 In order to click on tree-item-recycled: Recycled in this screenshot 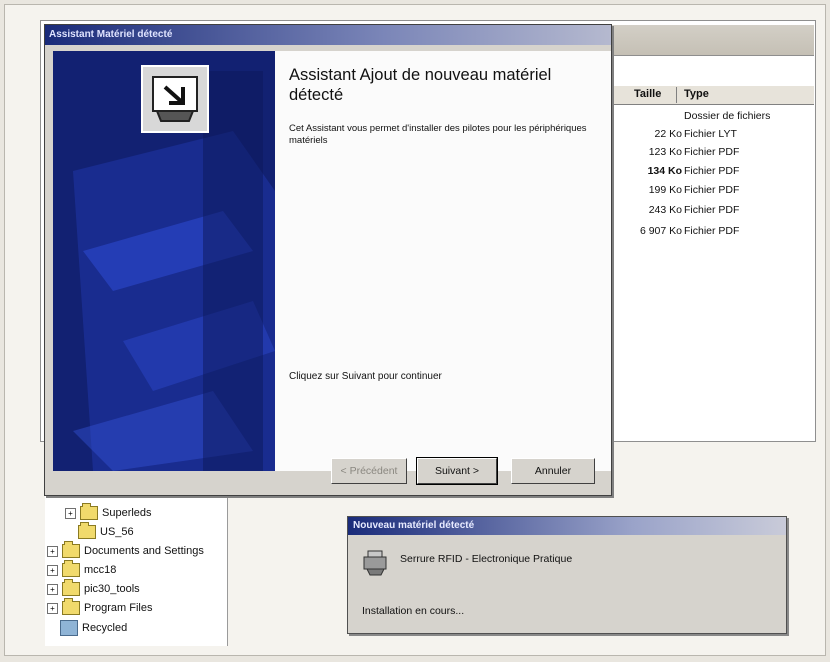, I will do `click(93, 628)`.